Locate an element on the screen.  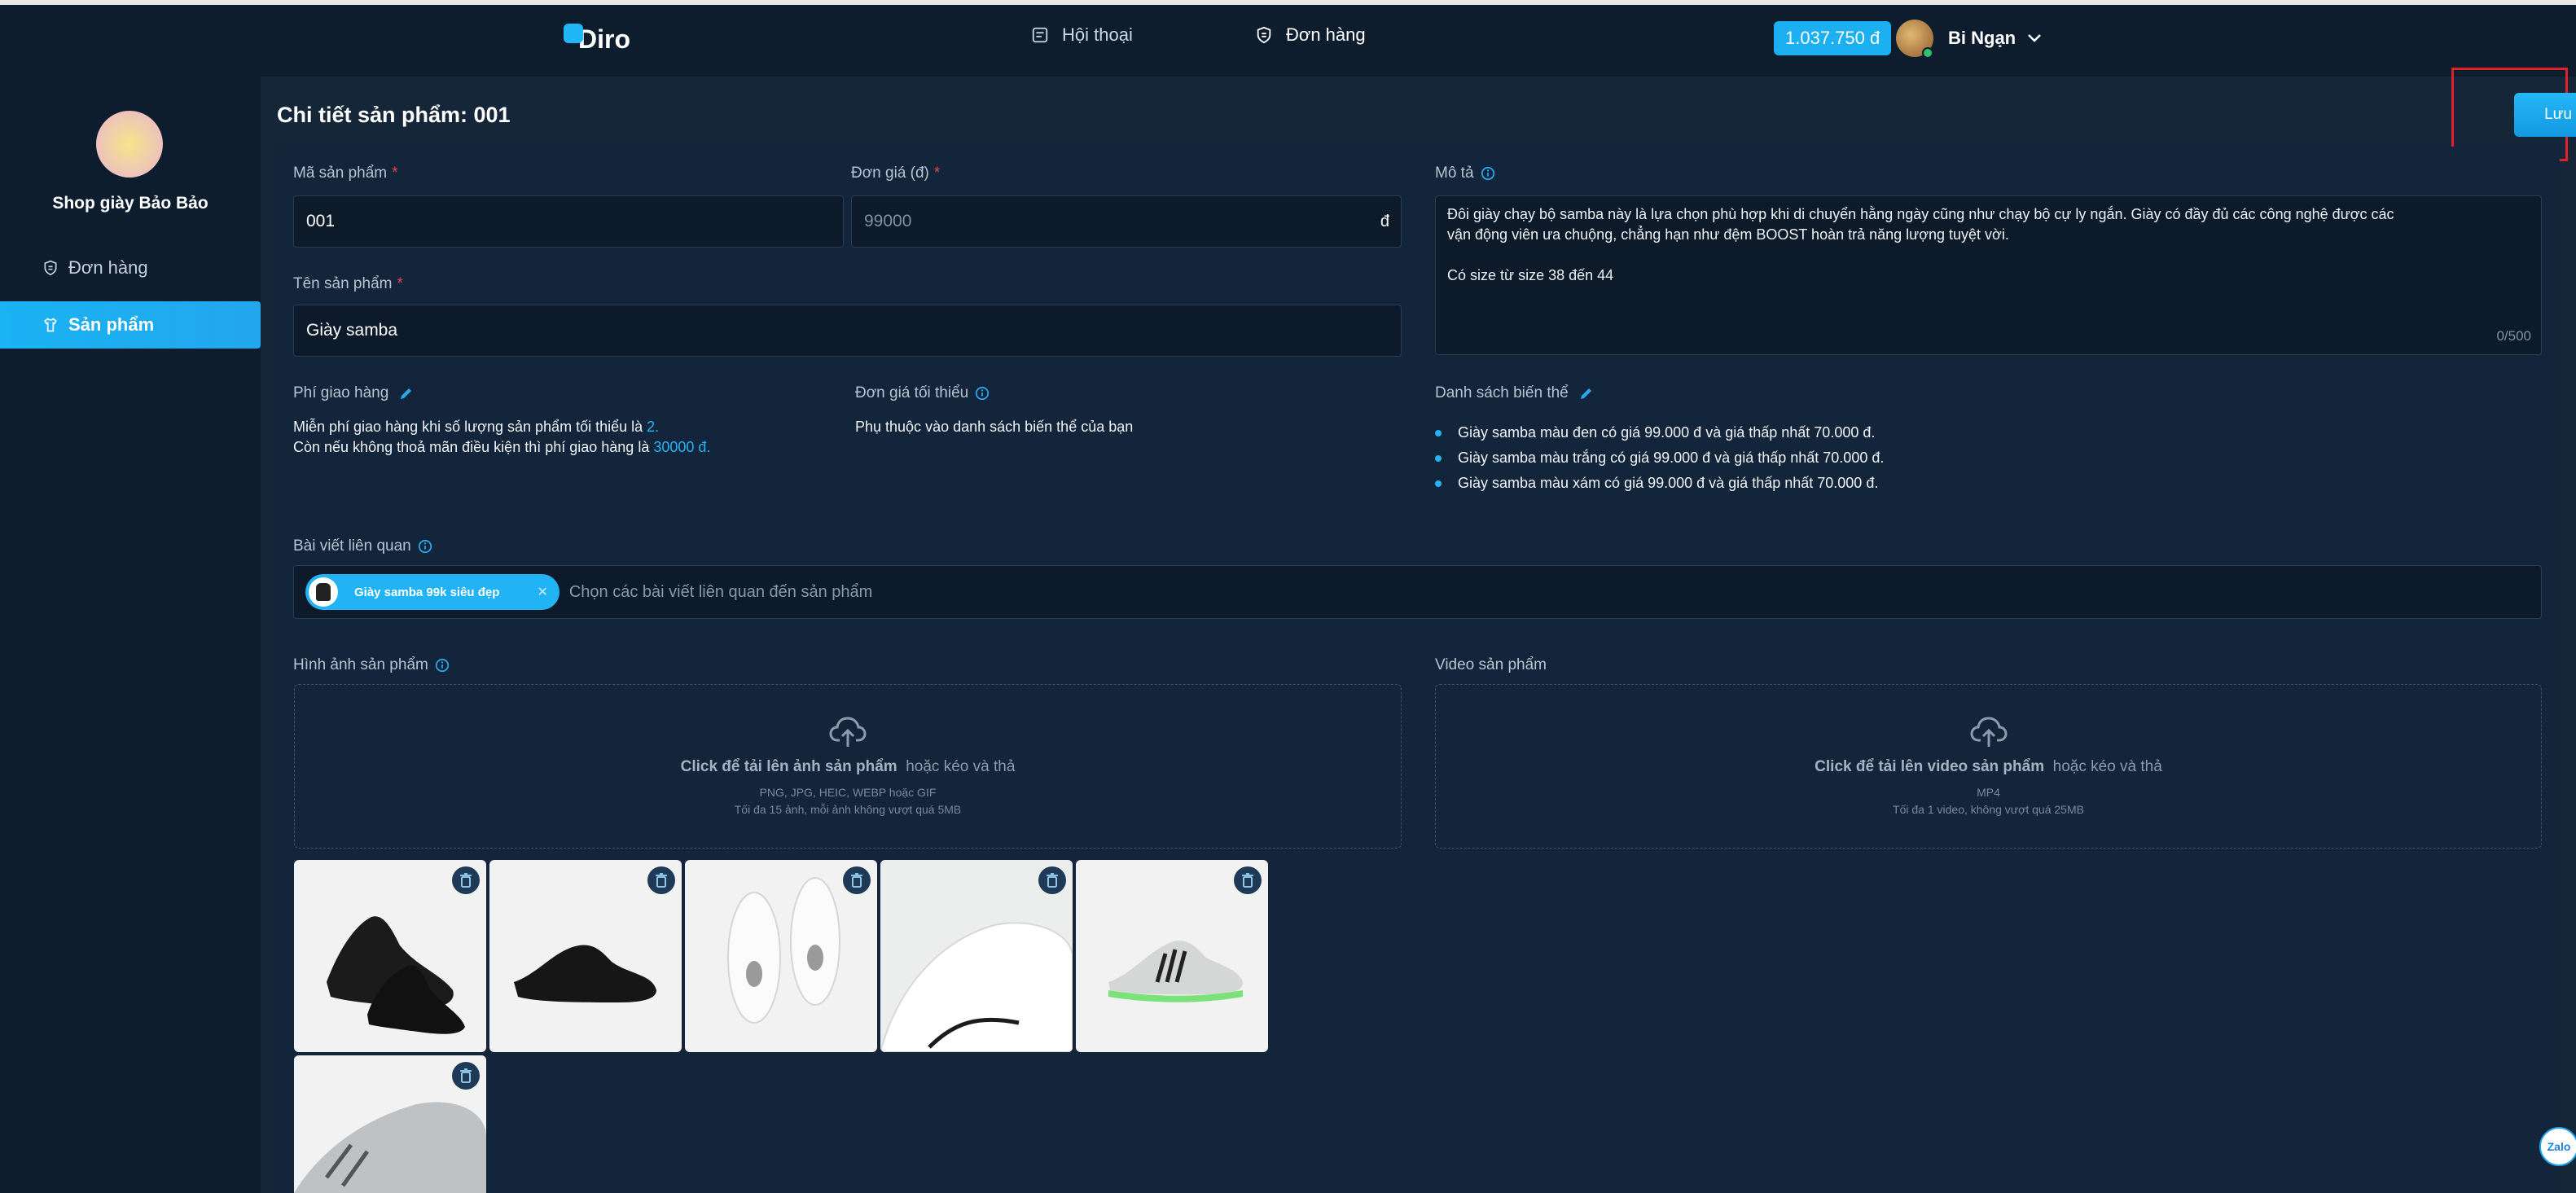
logo-mark-icon is located at coordinates (573, 33).